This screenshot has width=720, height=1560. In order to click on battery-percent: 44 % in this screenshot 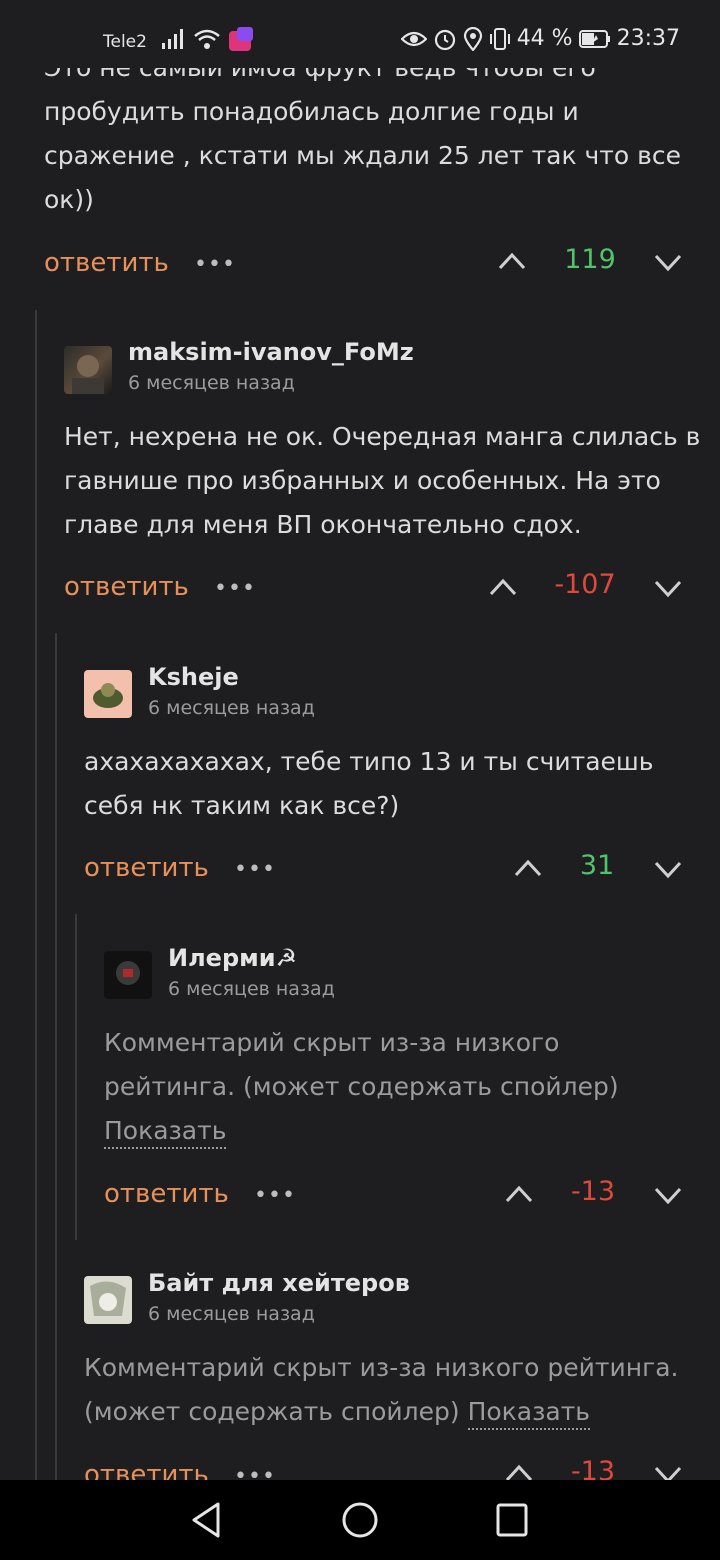, I will do `click(544, 38)`.